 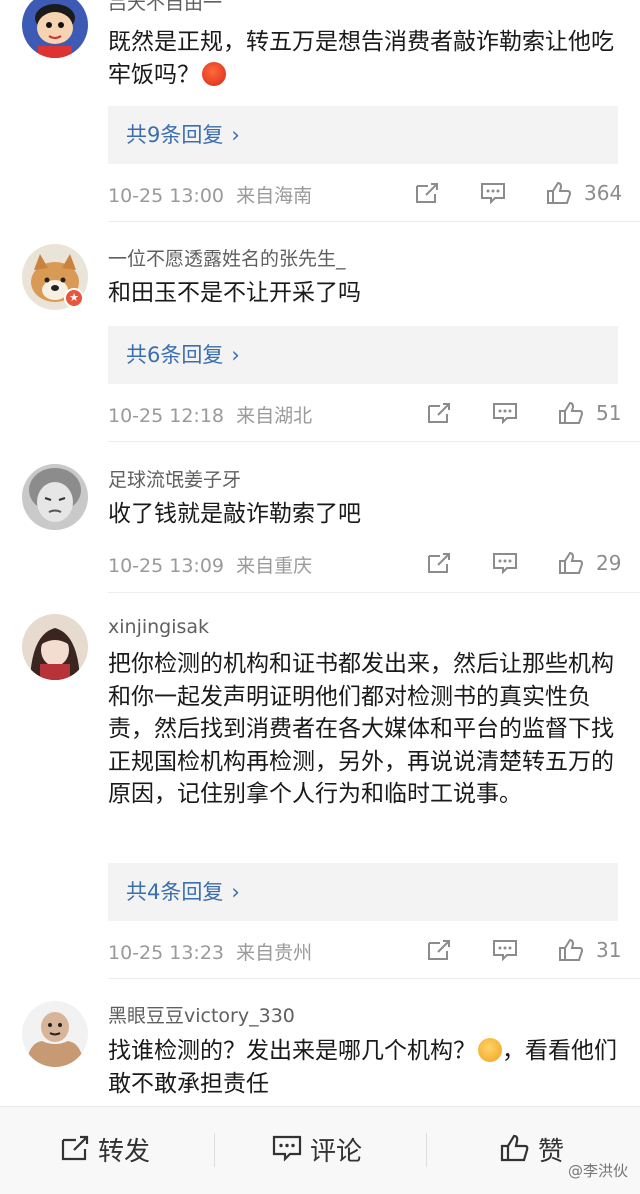 What do you see at coordinates (210, 416) in the screenshot?
I see `timestamp: 10-25 12:18 来自湖北` at bounding box center [210, 416].